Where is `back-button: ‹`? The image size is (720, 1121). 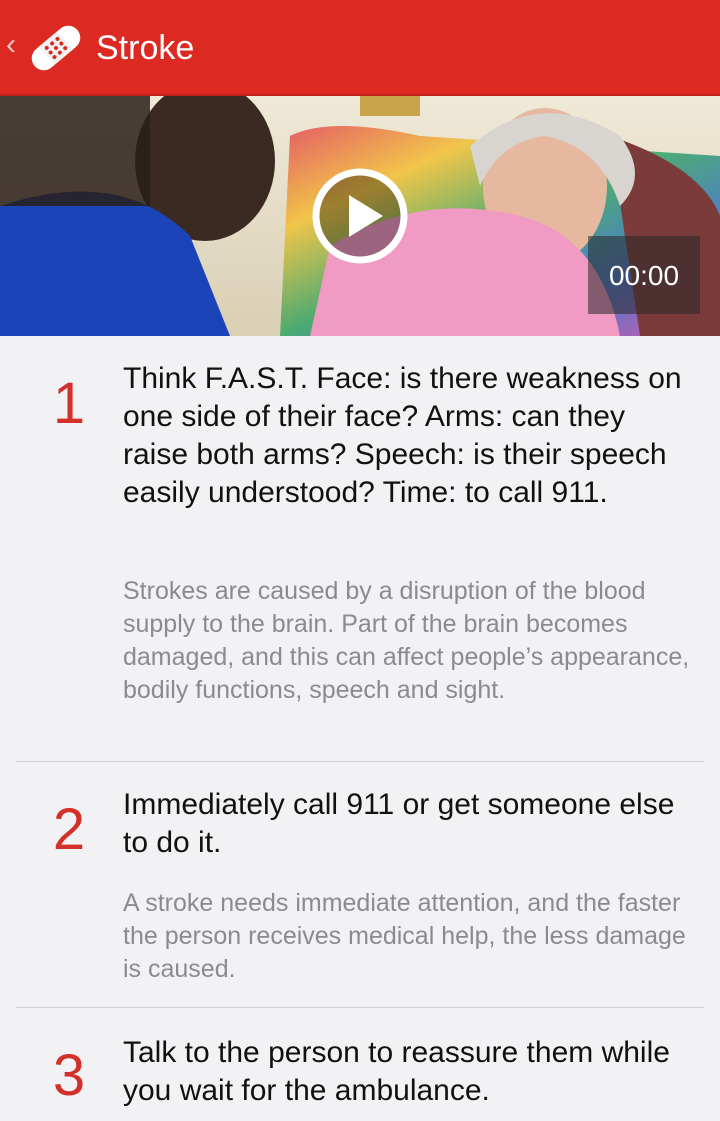
back-button: ‹ is located at coordinates (48, 47).